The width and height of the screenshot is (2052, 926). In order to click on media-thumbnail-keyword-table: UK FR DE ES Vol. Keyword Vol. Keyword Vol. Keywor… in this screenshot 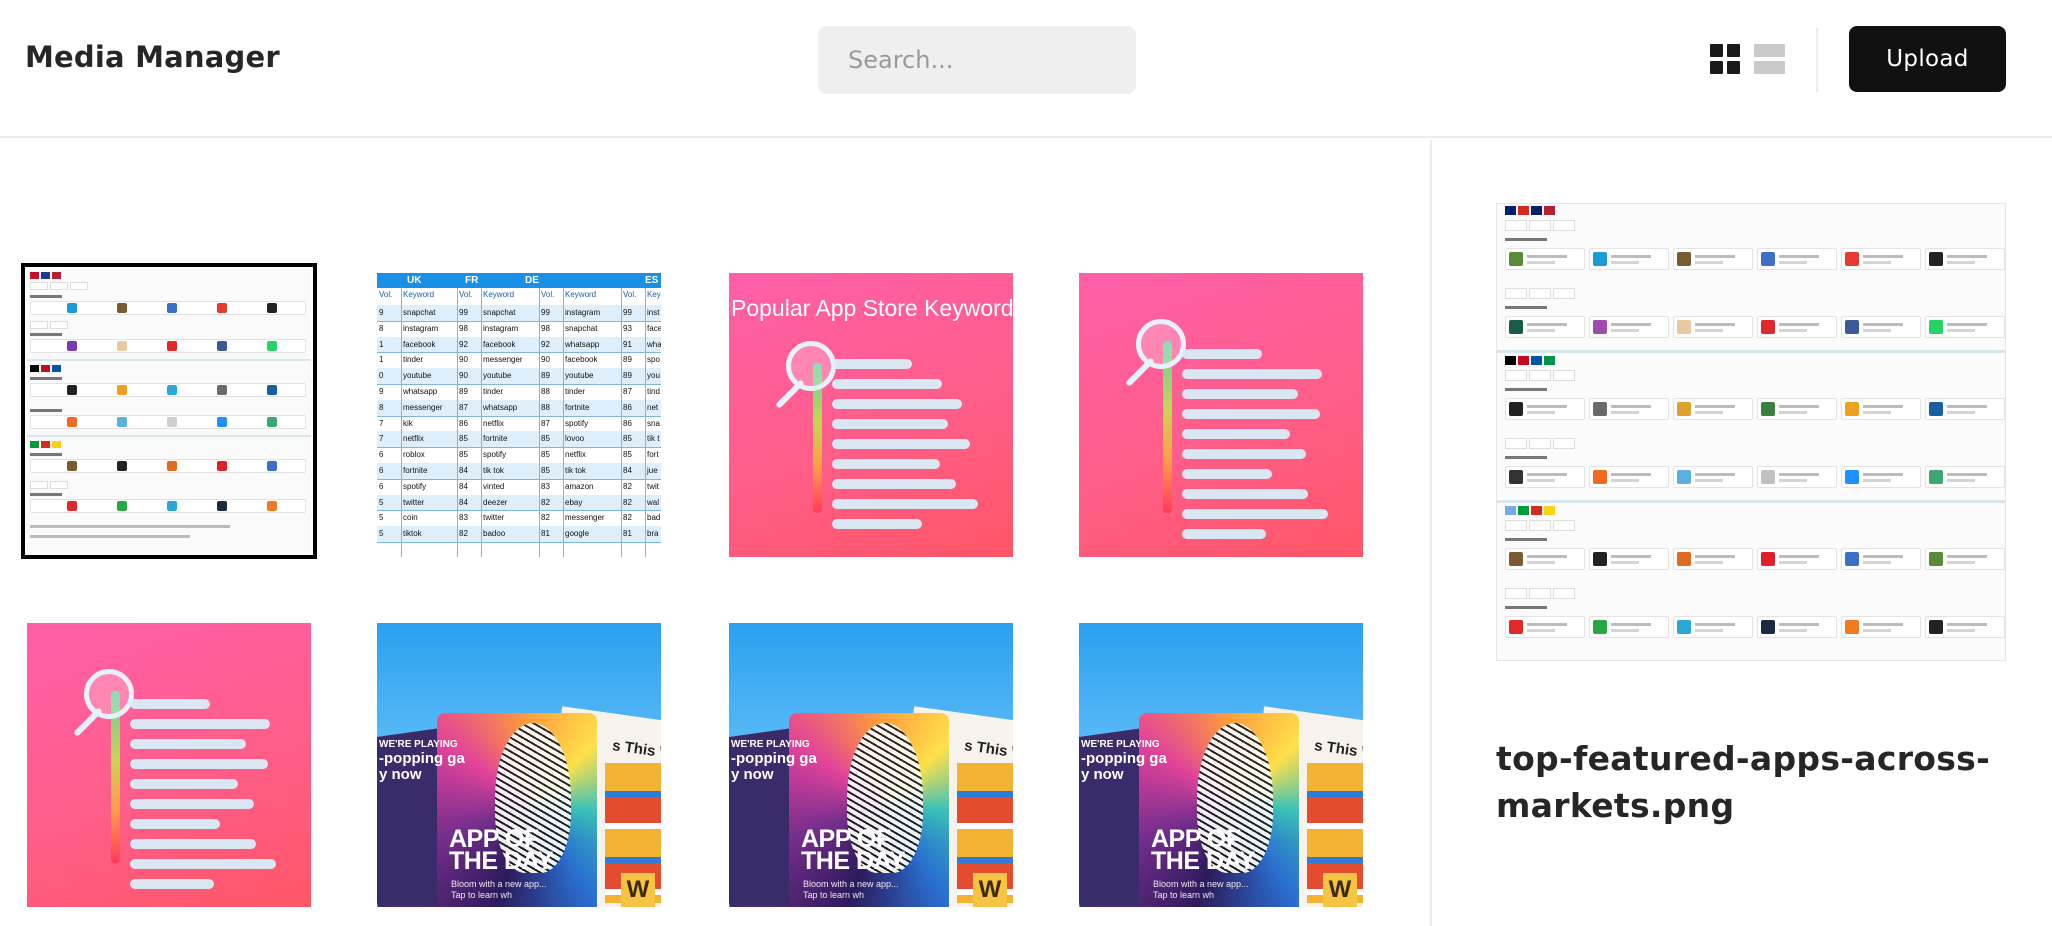, I will do `click(519, 415)`.